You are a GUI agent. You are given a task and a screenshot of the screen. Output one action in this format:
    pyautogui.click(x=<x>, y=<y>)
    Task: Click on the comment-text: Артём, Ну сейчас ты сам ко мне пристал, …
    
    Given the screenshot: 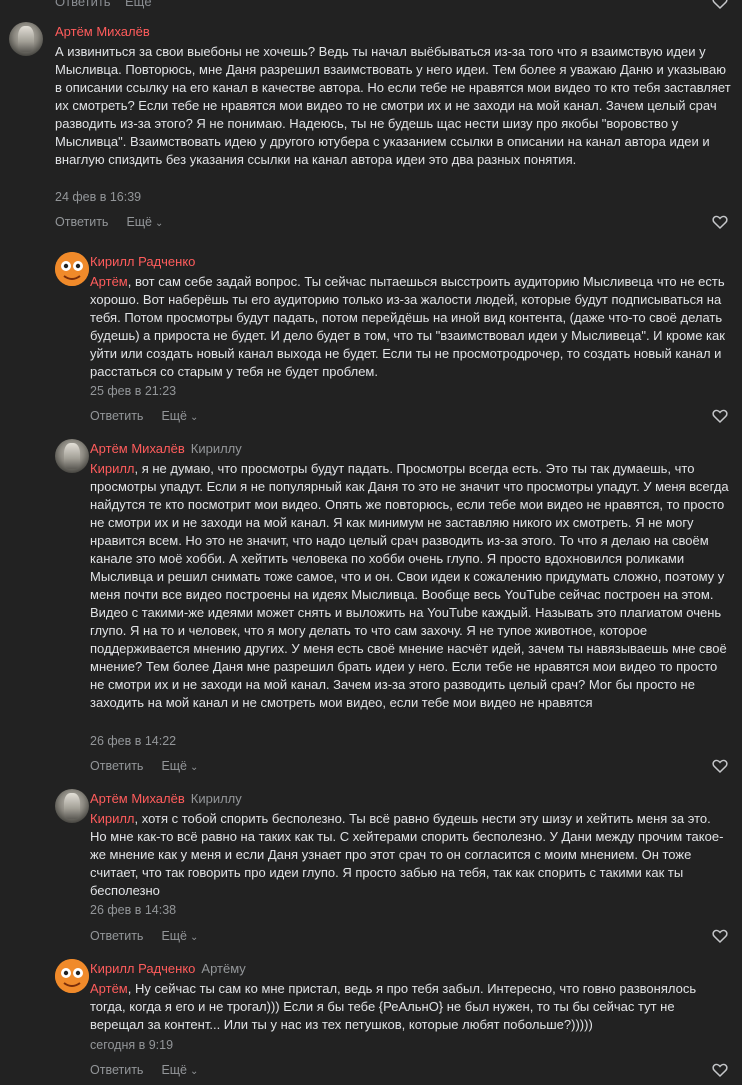 What is the action you would take?
    pyautogui.click(x=405, y=1007)
    